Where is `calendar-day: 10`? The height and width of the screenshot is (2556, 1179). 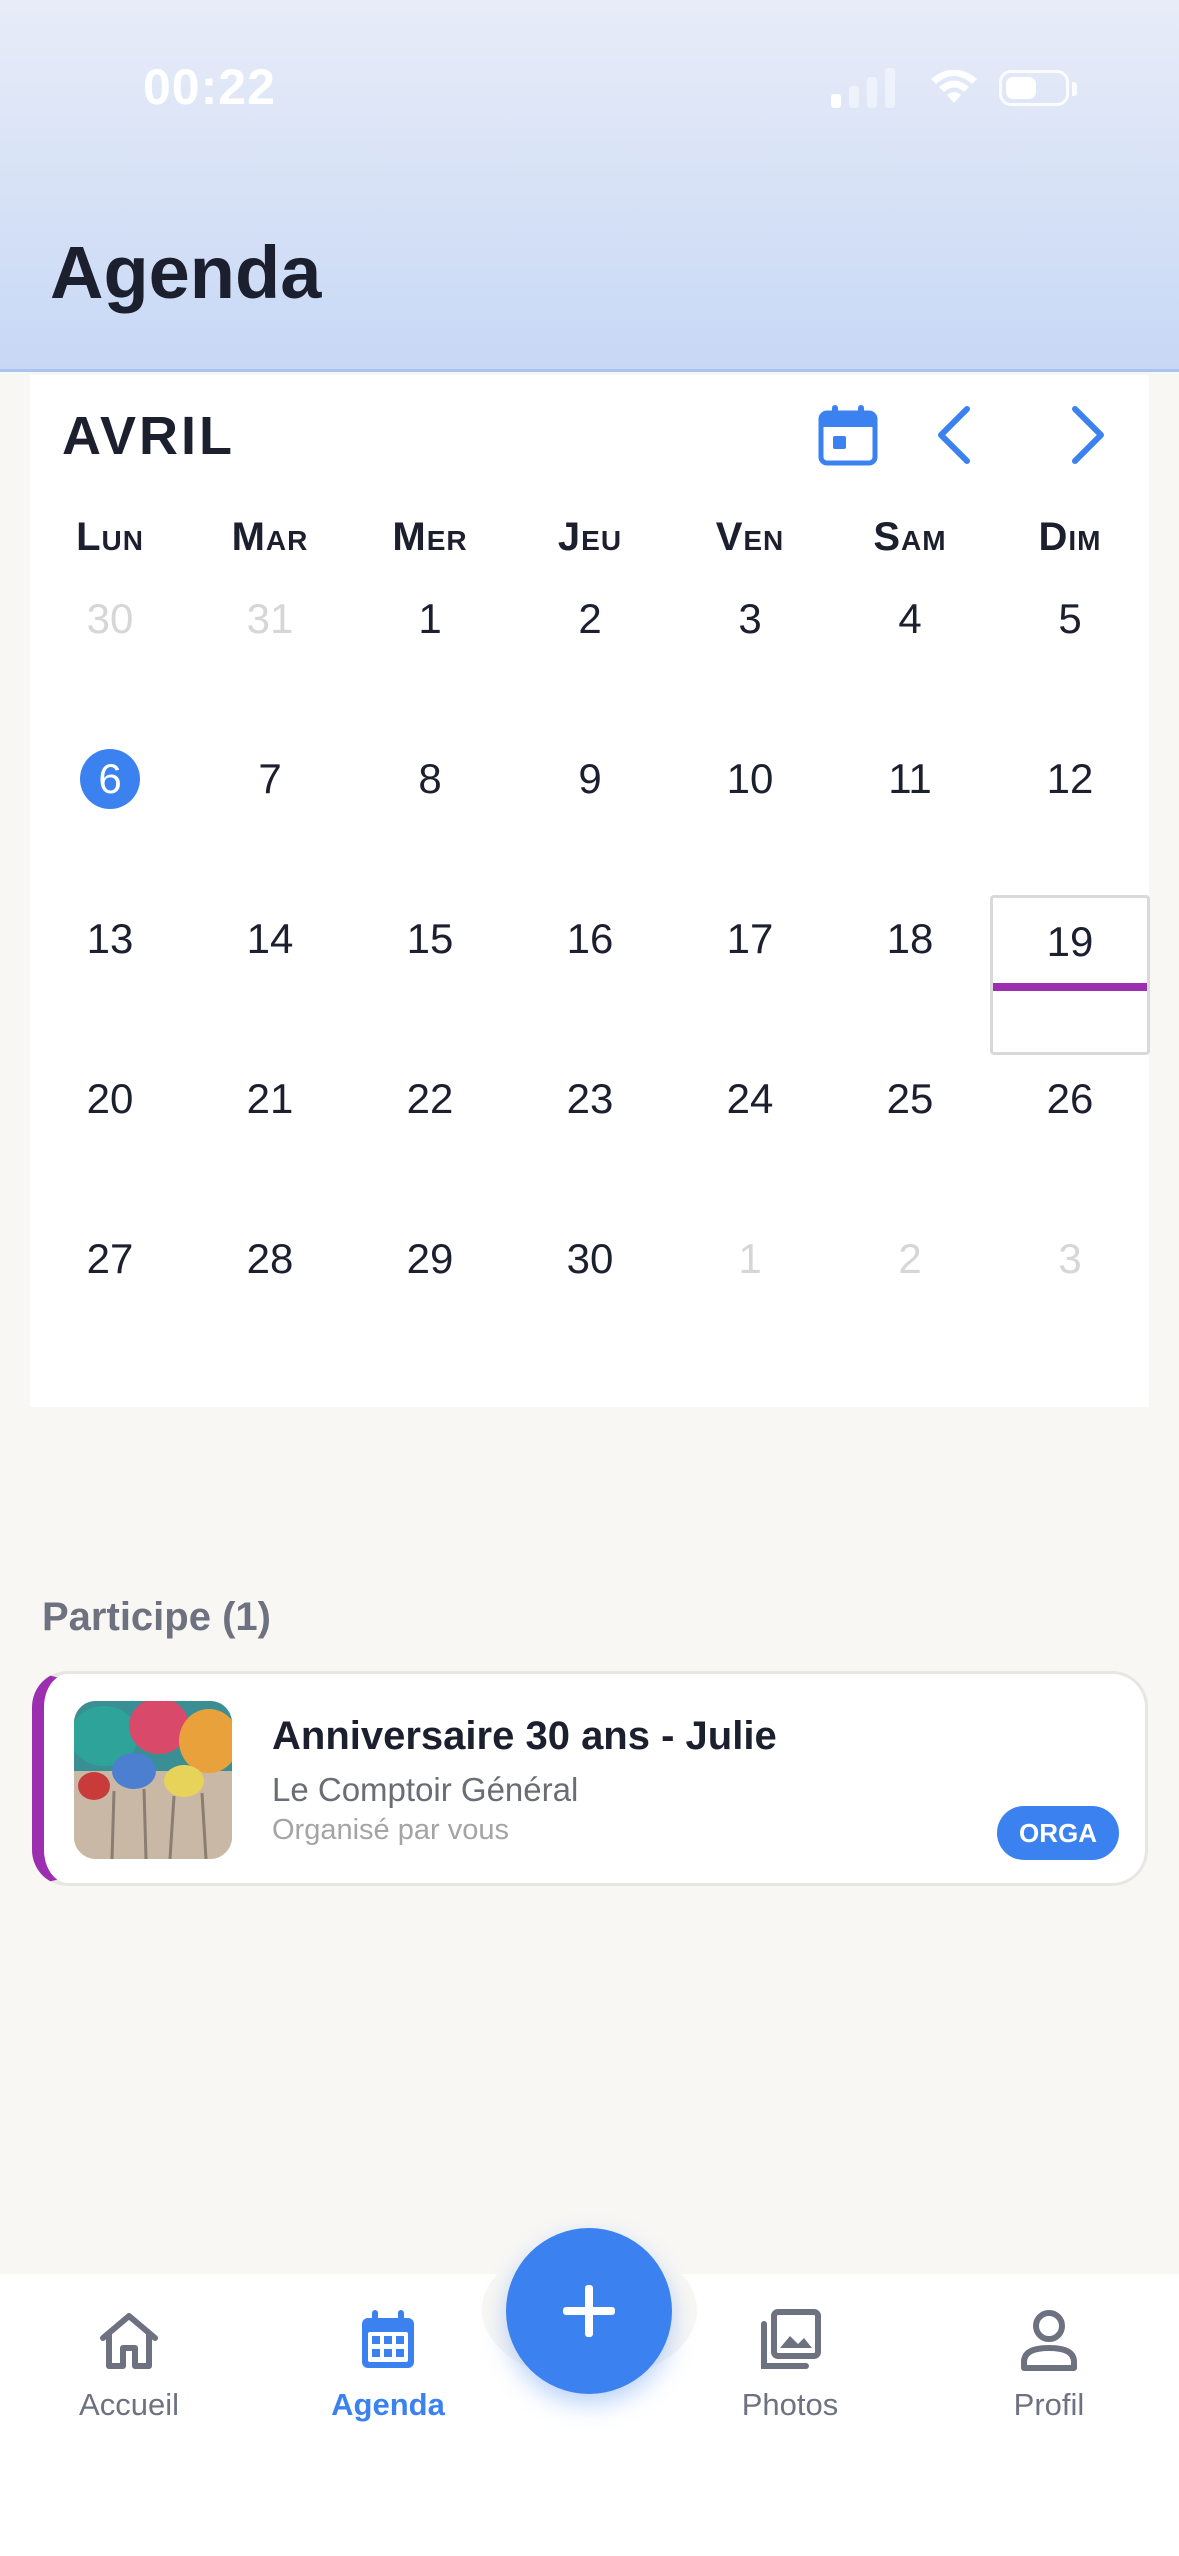 calendar-day: 10 is located at coordinates (750, 815).